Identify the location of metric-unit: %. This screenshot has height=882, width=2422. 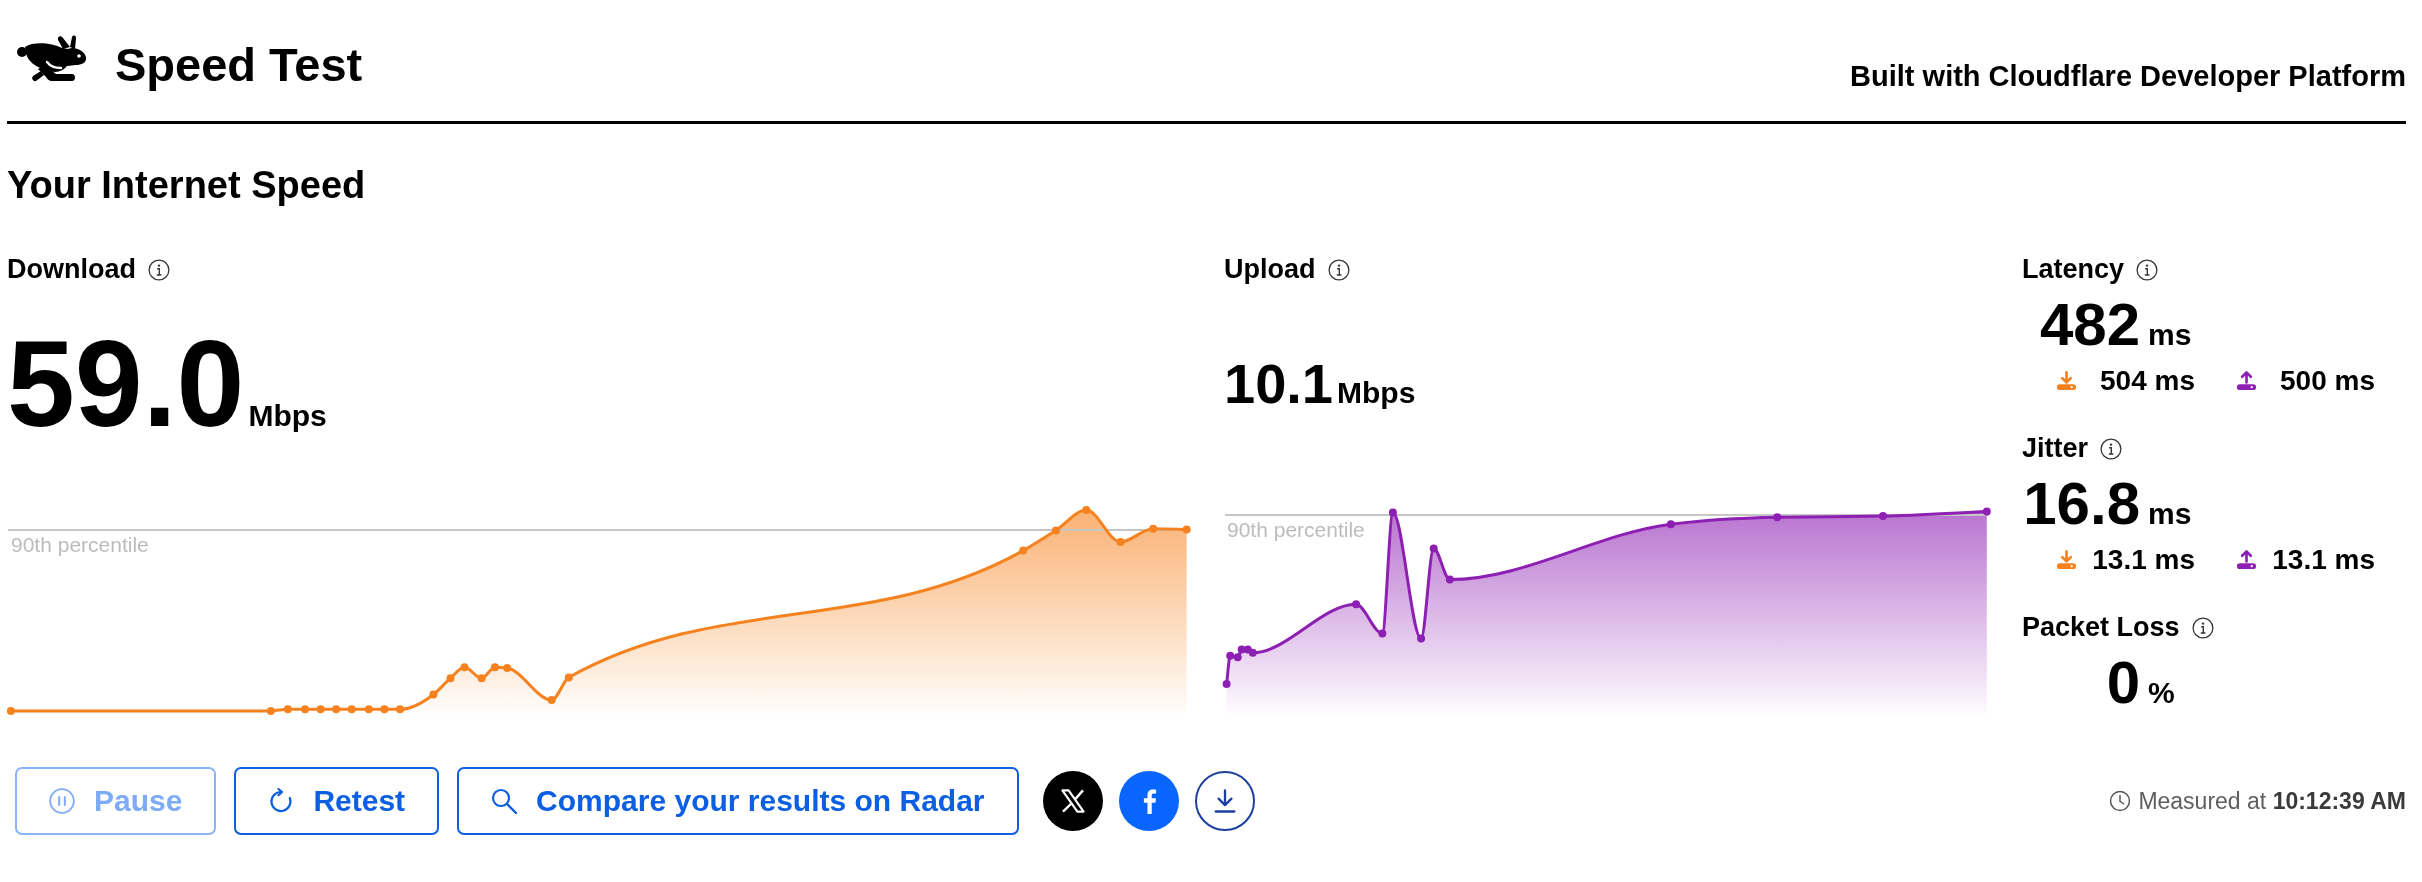
(2161, 693).